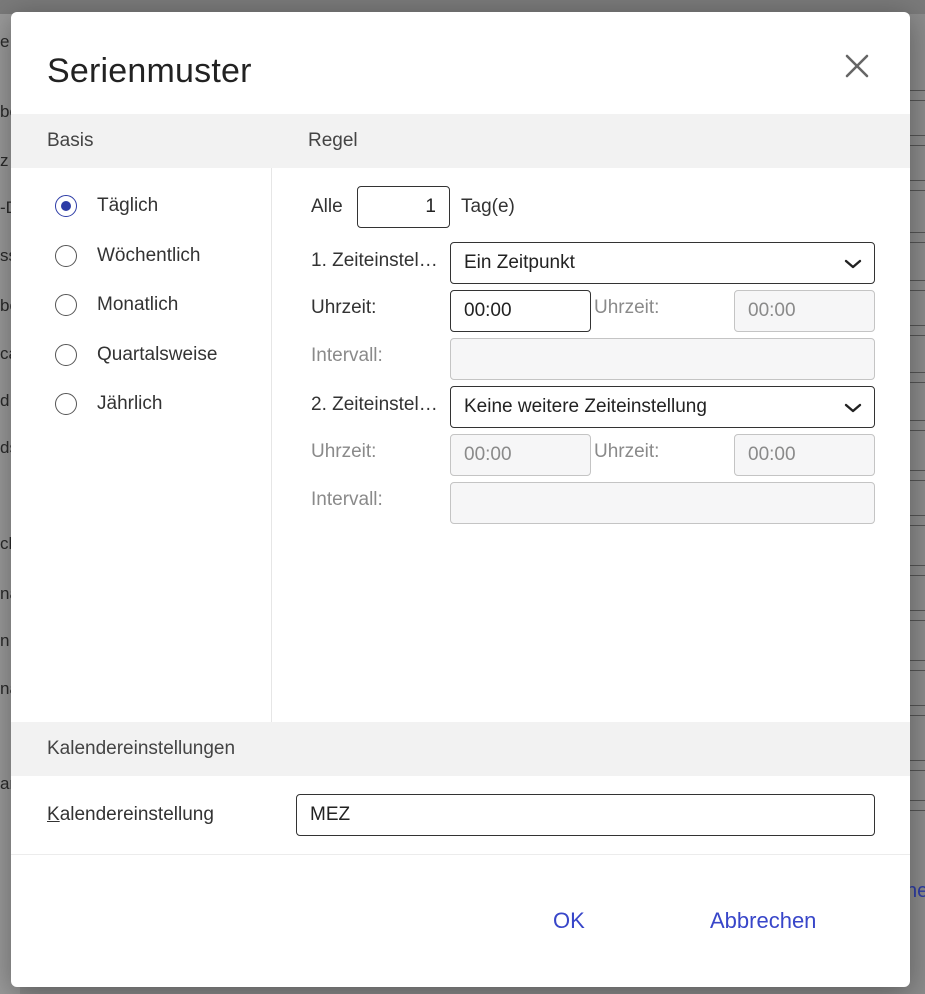  I want to click on dialog-title: Serienmuster, so click(149, 71).